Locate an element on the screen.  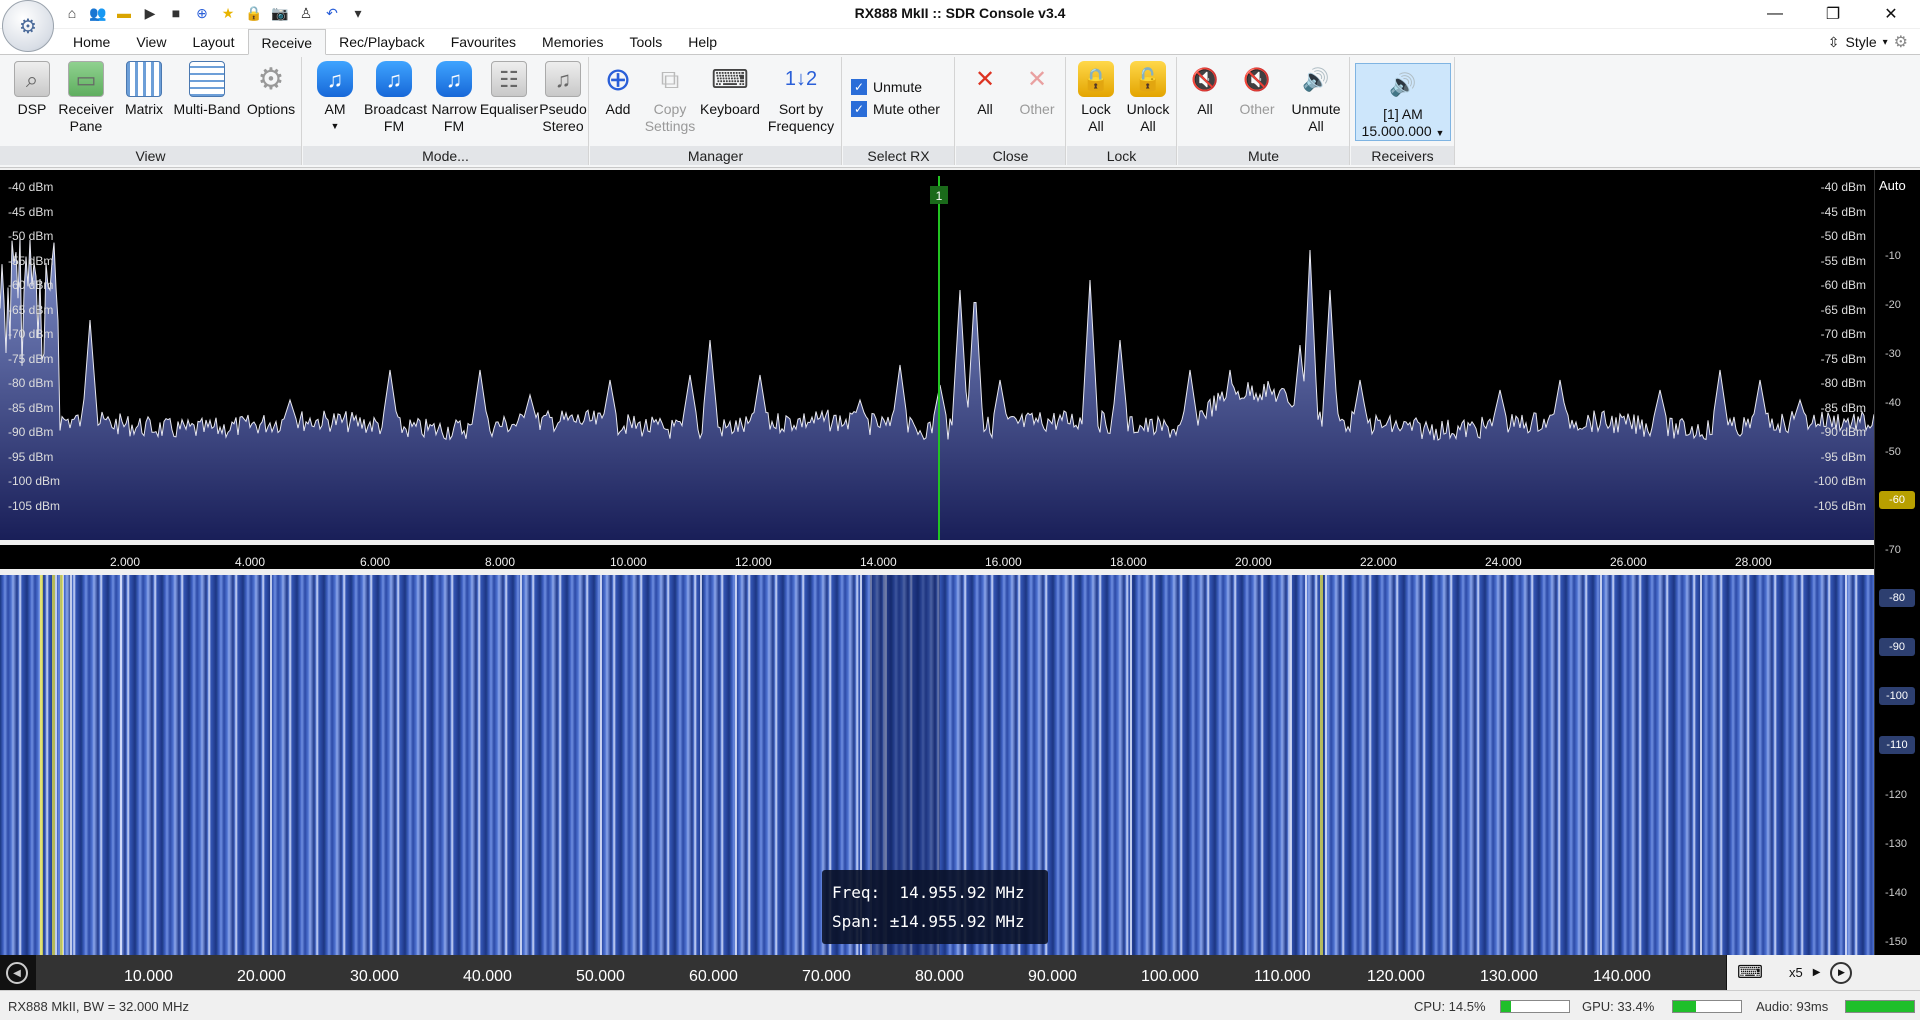
window-controls: — ❐ ✕ is located at coordinates (1833, 14).